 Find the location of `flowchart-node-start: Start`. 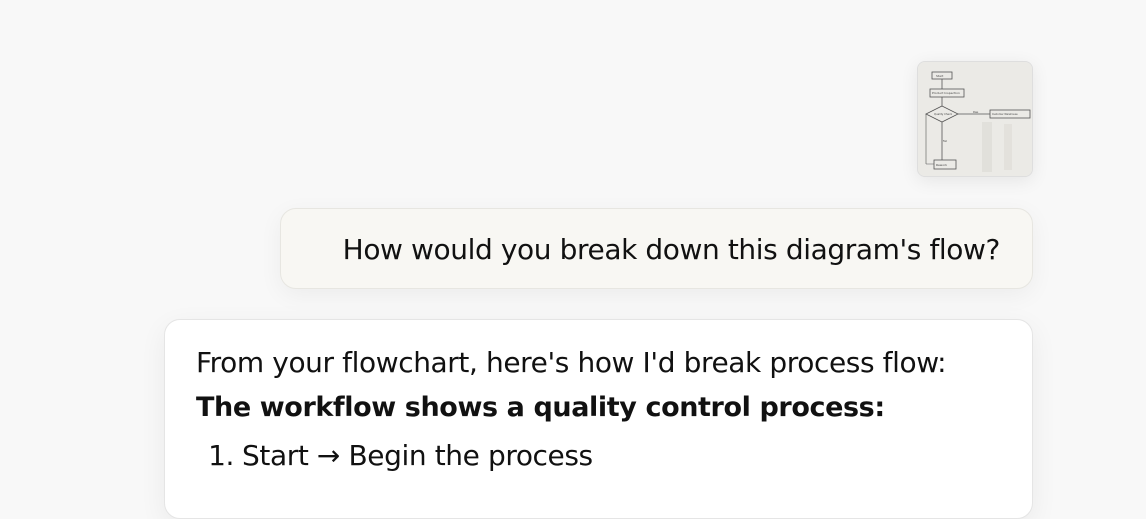

flowchart-node-start: Start is located at coordinates (940, 76).